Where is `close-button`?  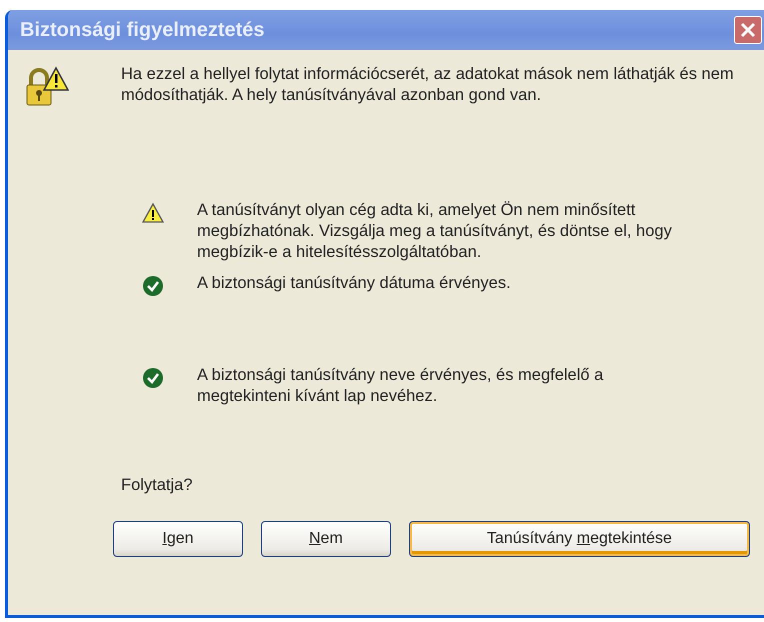
close-button is located at coordinates (748, 30).